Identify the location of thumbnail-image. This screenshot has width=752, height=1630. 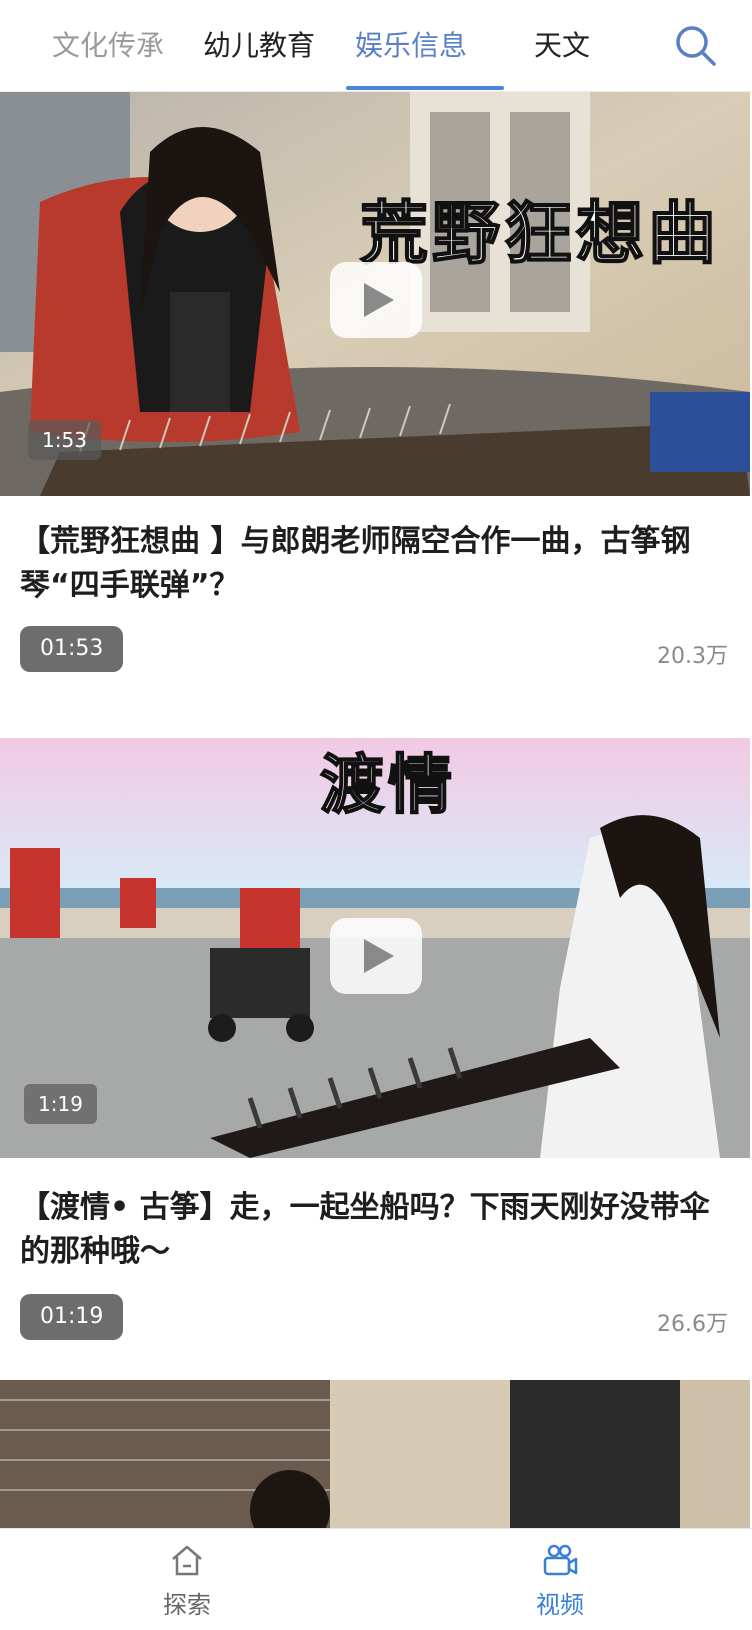
(375, 1454).